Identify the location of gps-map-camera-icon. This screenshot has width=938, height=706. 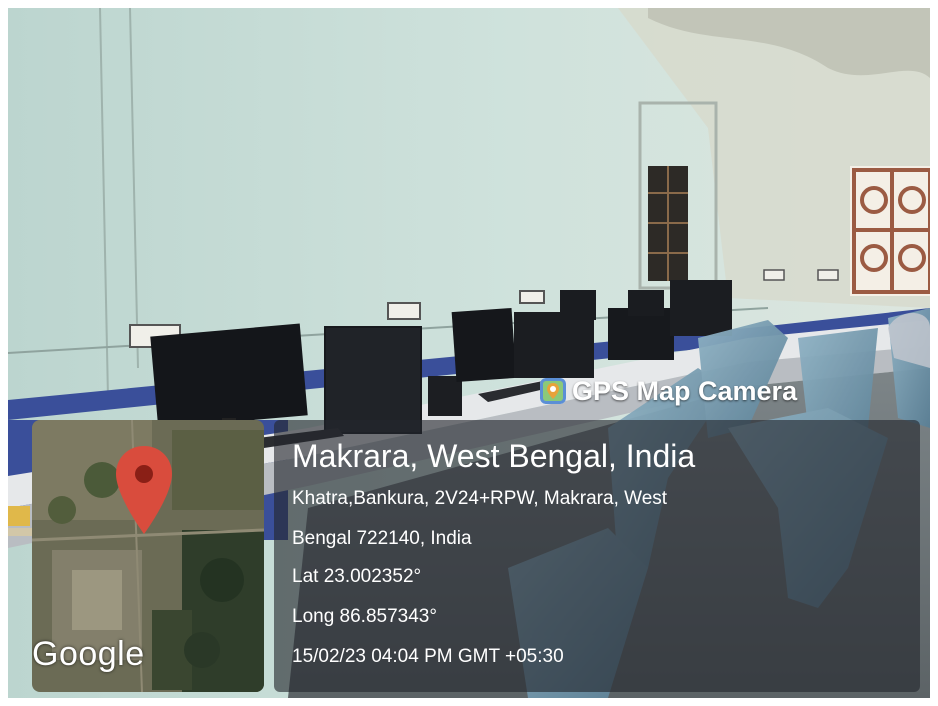
(553, 391).